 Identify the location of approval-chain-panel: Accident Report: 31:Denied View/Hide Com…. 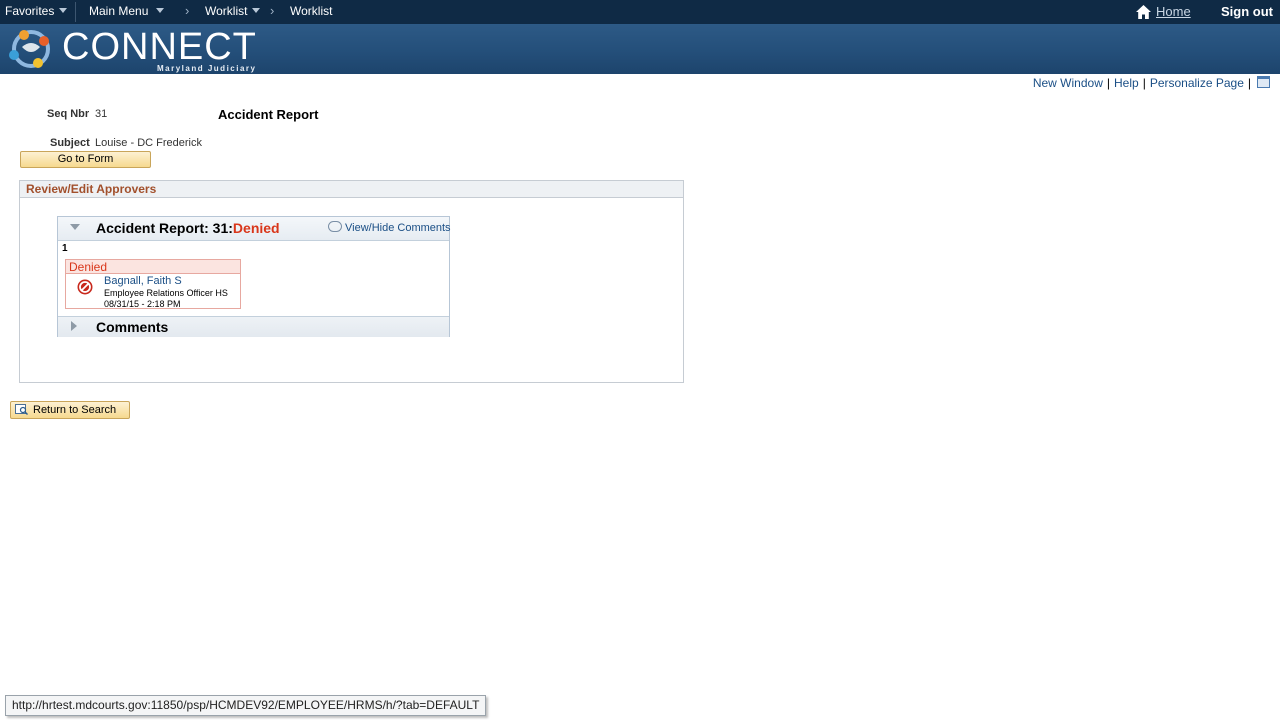
(254, 276).